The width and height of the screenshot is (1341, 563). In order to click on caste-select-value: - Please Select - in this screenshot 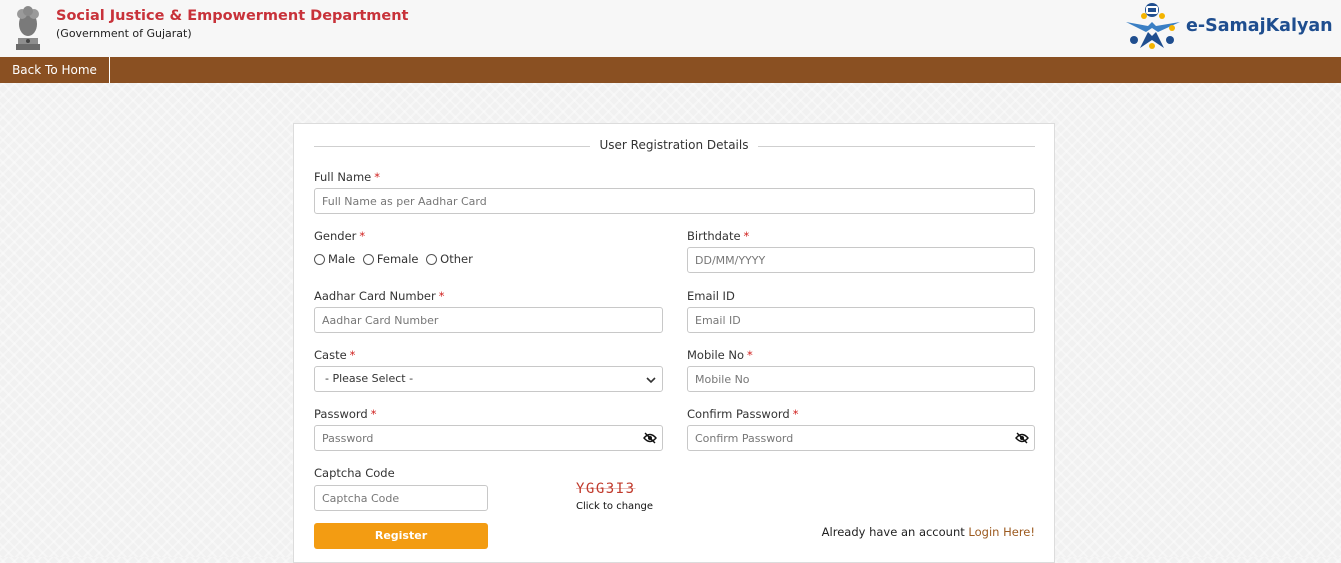, I will do `click(369, 378)`.